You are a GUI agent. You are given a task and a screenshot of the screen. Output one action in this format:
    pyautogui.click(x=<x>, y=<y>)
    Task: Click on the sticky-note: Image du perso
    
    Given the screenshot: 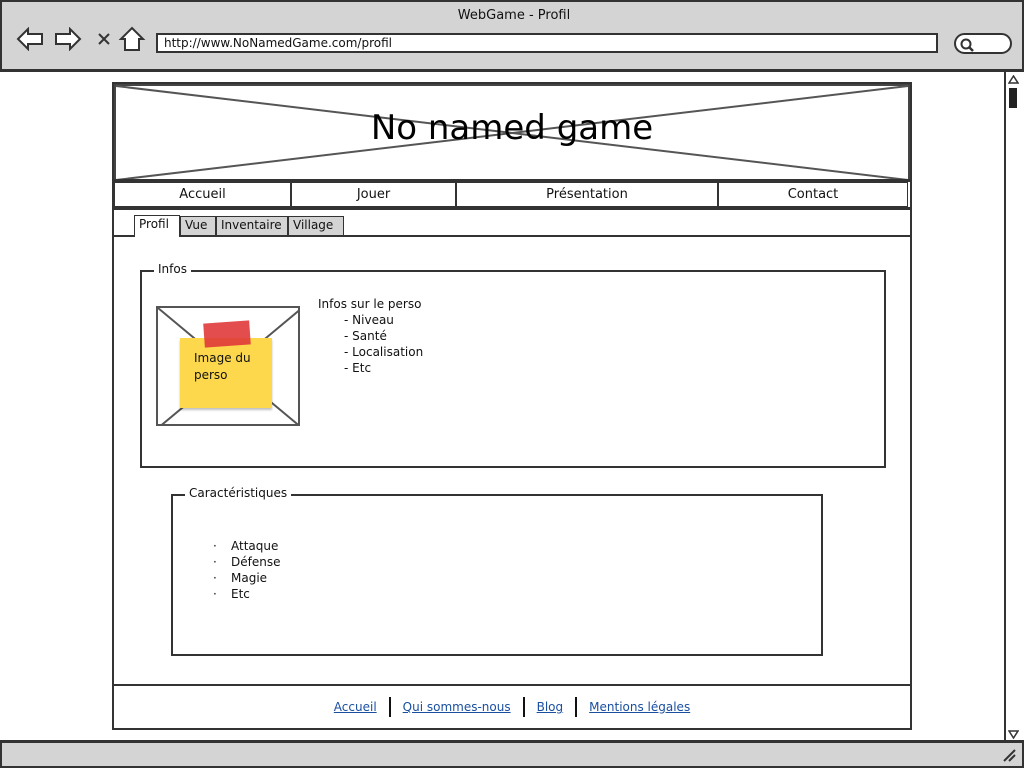 What is the action you would take?
    pyautogui.click(x=226, y=373)
    